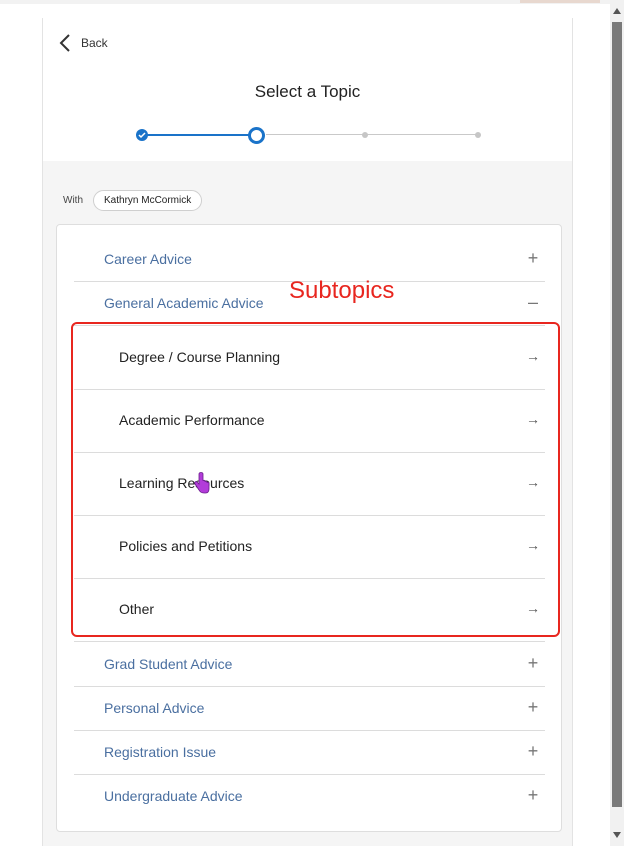 The image size is (624, 846). Describe the element at coordinates (560, 1) in the screenshot. I see `top-accent` at that location.